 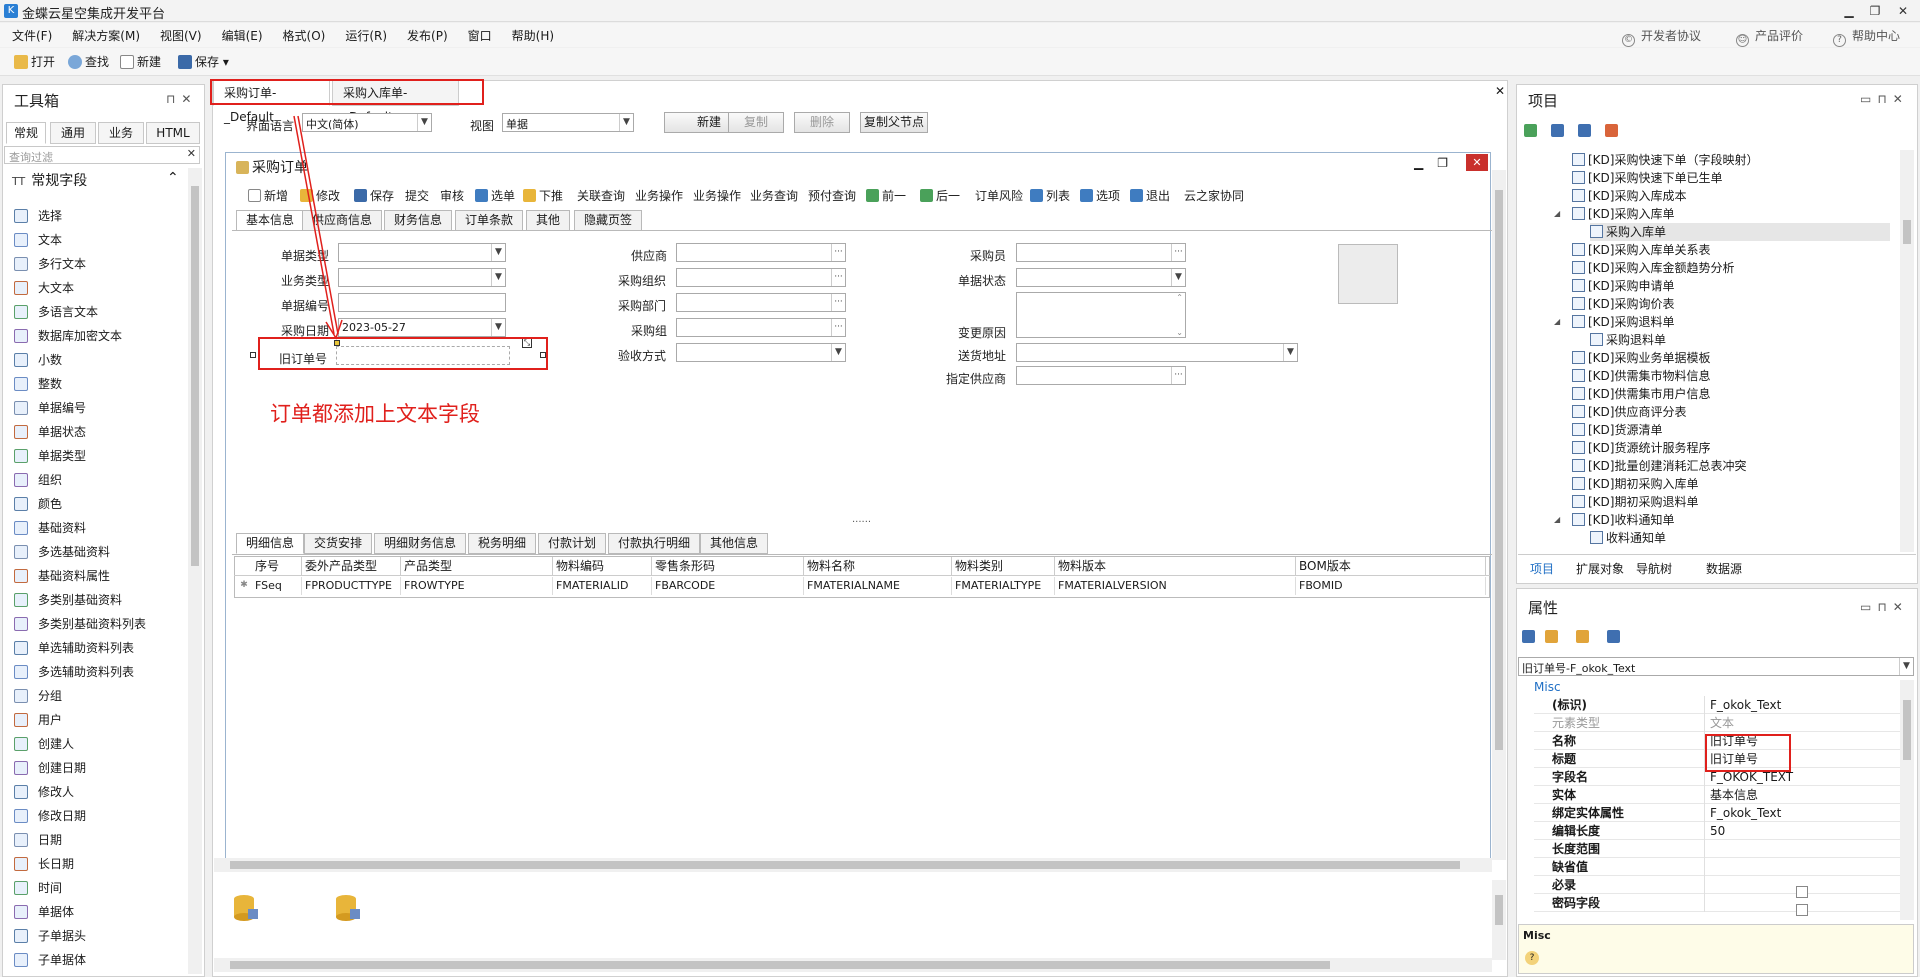 I want to click on grid-cell: FMATERIALNAME, so click(x=878, y=586).